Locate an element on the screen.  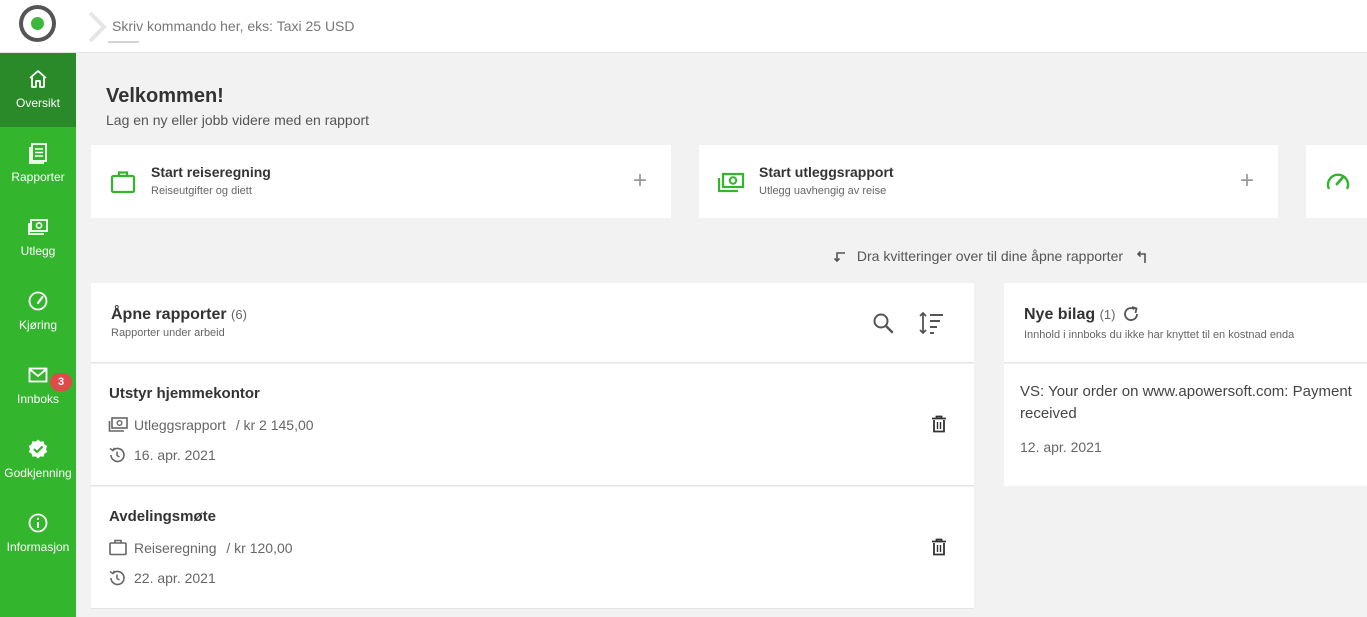
sidebar-item-godkjenning: Godkjenning is located at coordinates (38, 460).